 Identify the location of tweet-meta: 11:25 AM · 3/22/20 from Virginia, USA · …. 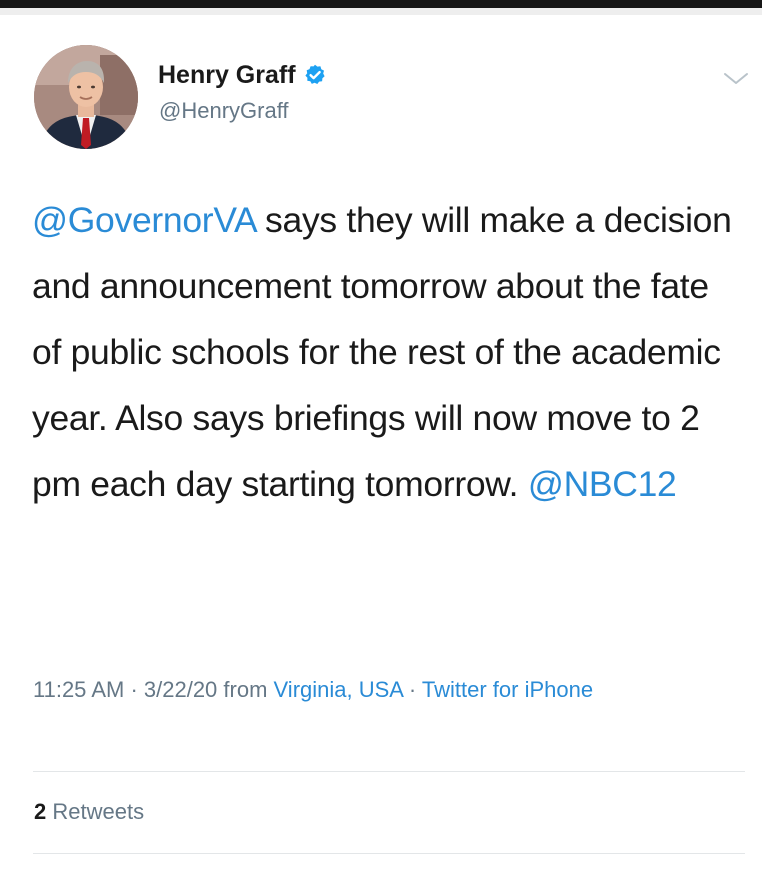
(393, 690).